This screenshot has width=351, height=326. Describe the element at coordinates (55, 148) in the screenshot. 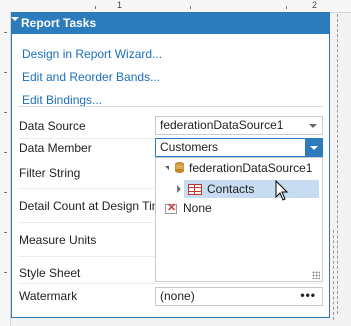

I see `data-member-label: Data Member` at that location.